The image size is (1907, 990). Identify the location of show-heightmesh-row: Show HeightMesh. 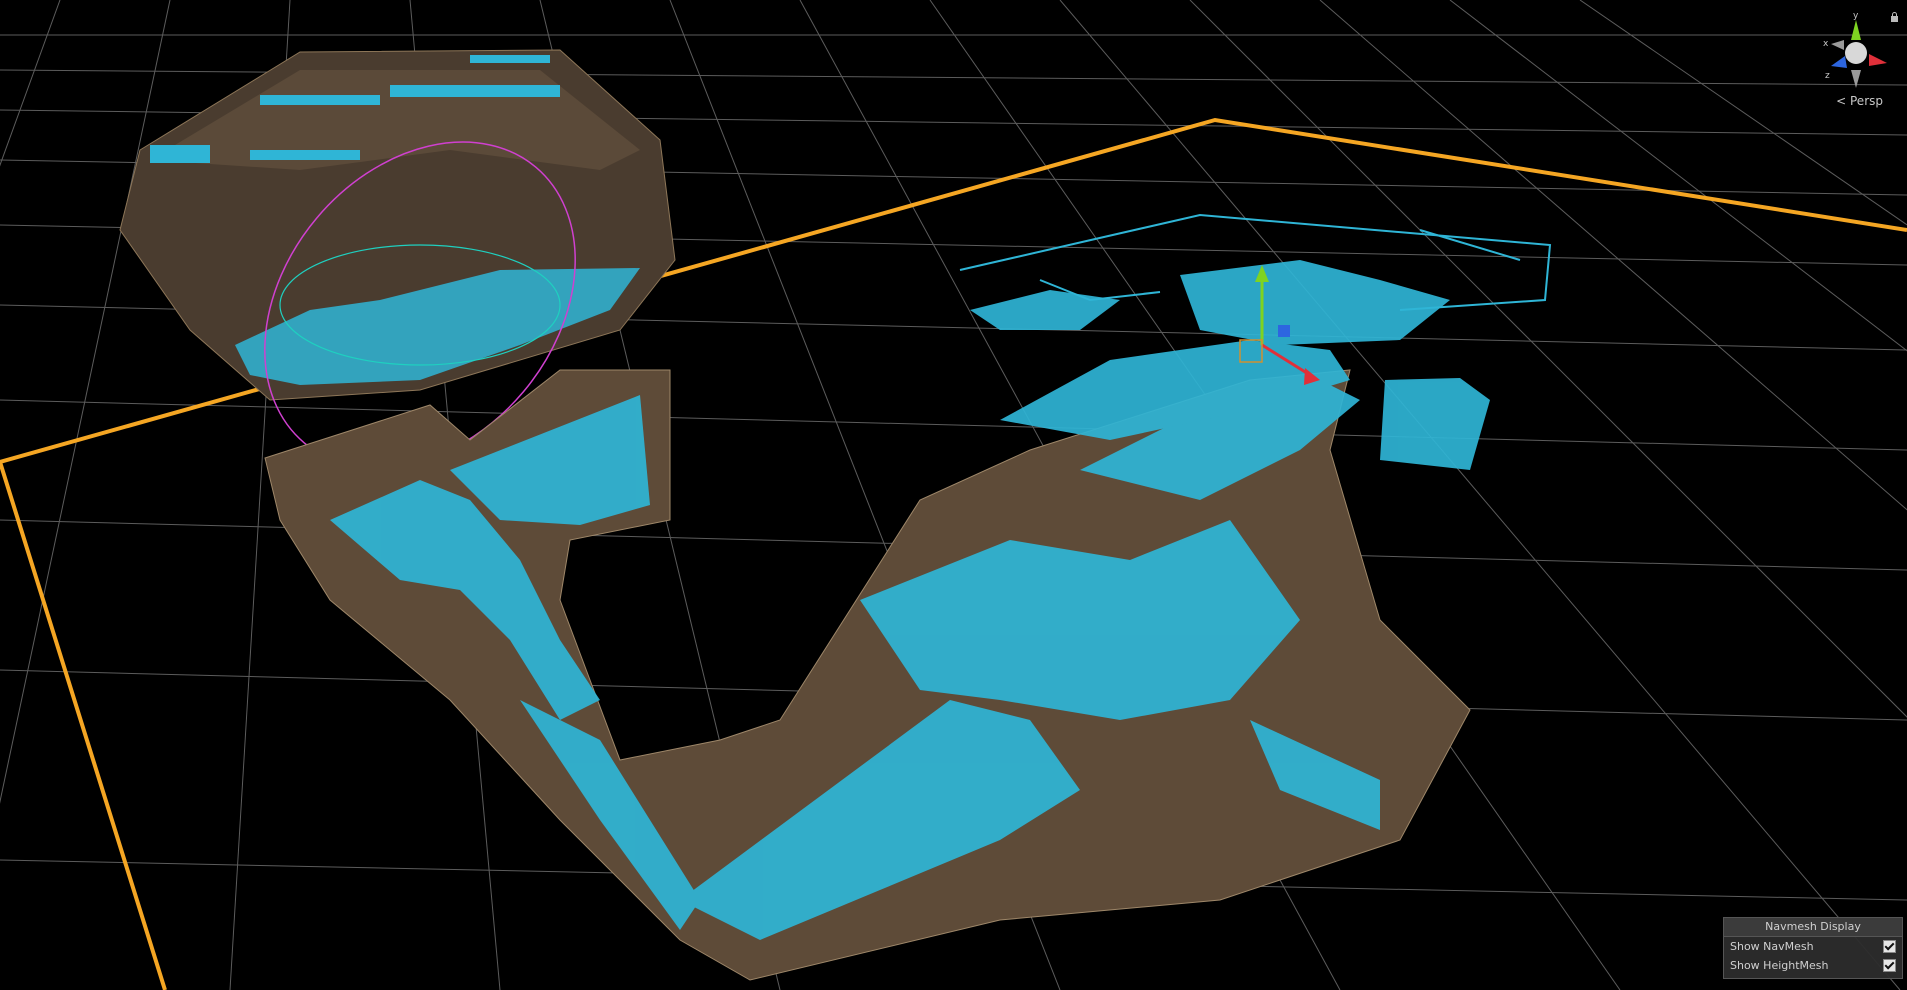
(1813, 965).